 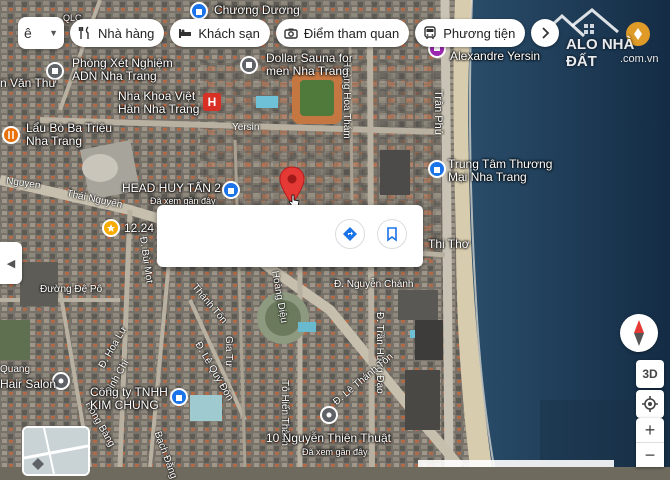 What do you see at coordinates (479, 33) in the screenshot?
I see `chip-label: Phương tiện` at bounding box center [479, 33].